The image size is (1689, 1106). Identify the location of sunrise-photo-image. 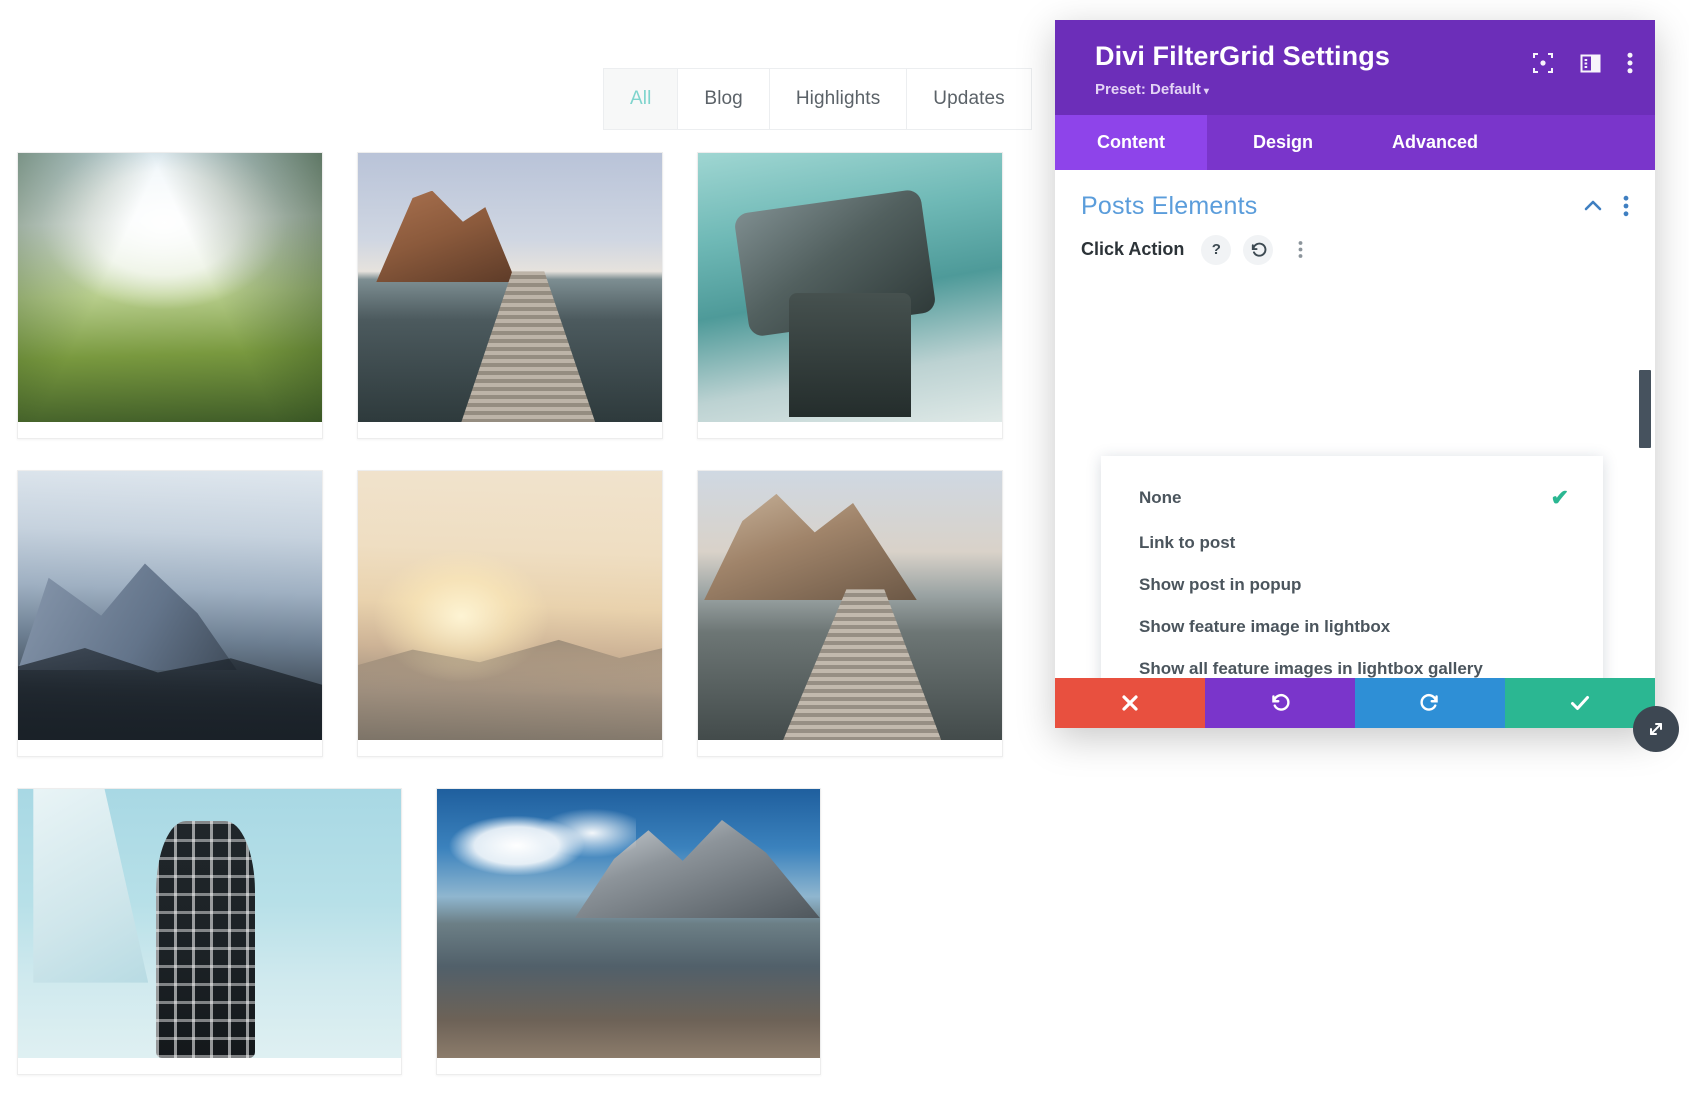
(510, 605).